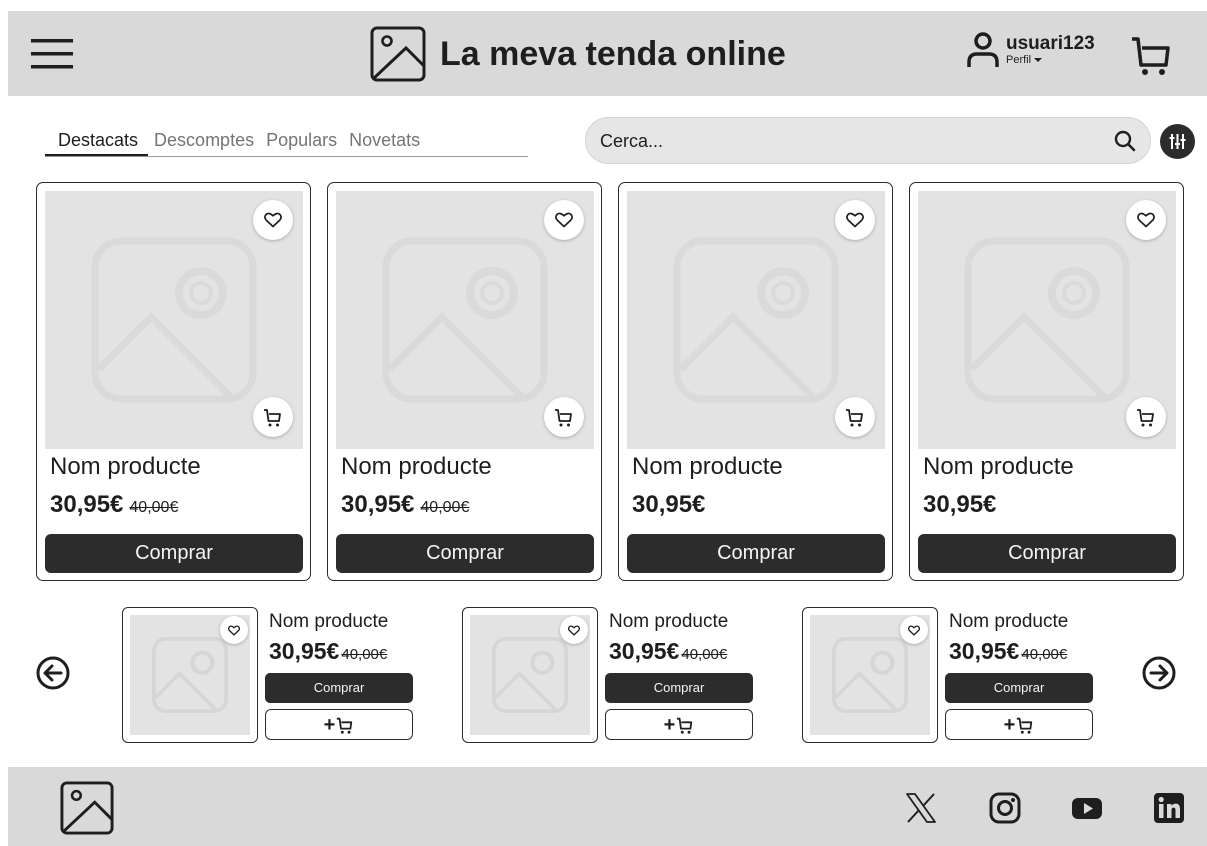 This screenshot has height=846, width=1207. Describe the element at coordinates (398, 54) in the screenshot. I see `logo-image-icon` at that location.